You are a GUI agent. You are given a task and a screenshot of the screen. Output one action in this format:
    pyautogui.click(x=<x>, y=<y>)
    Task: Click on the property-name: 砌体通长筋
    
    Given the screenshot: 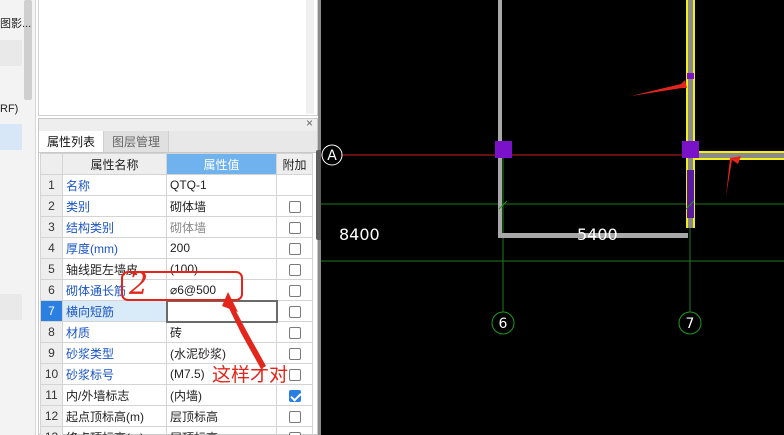 What is the action you would take?
    pyautogui.click(x=114, y=290)
    